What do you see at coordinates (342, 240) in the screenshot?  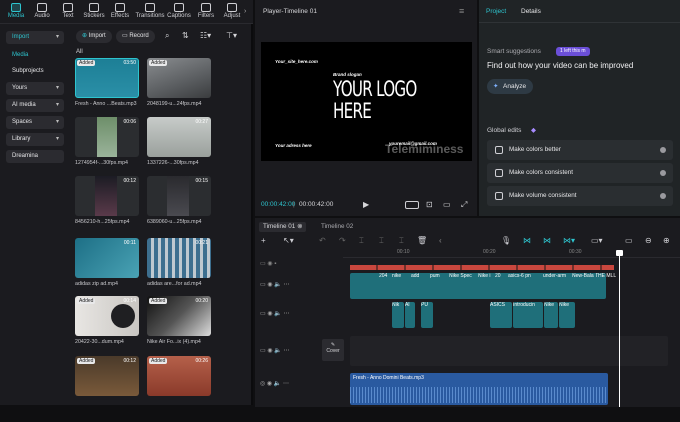 I see `redo-icon: ↷` at bounding box center [342, 240].